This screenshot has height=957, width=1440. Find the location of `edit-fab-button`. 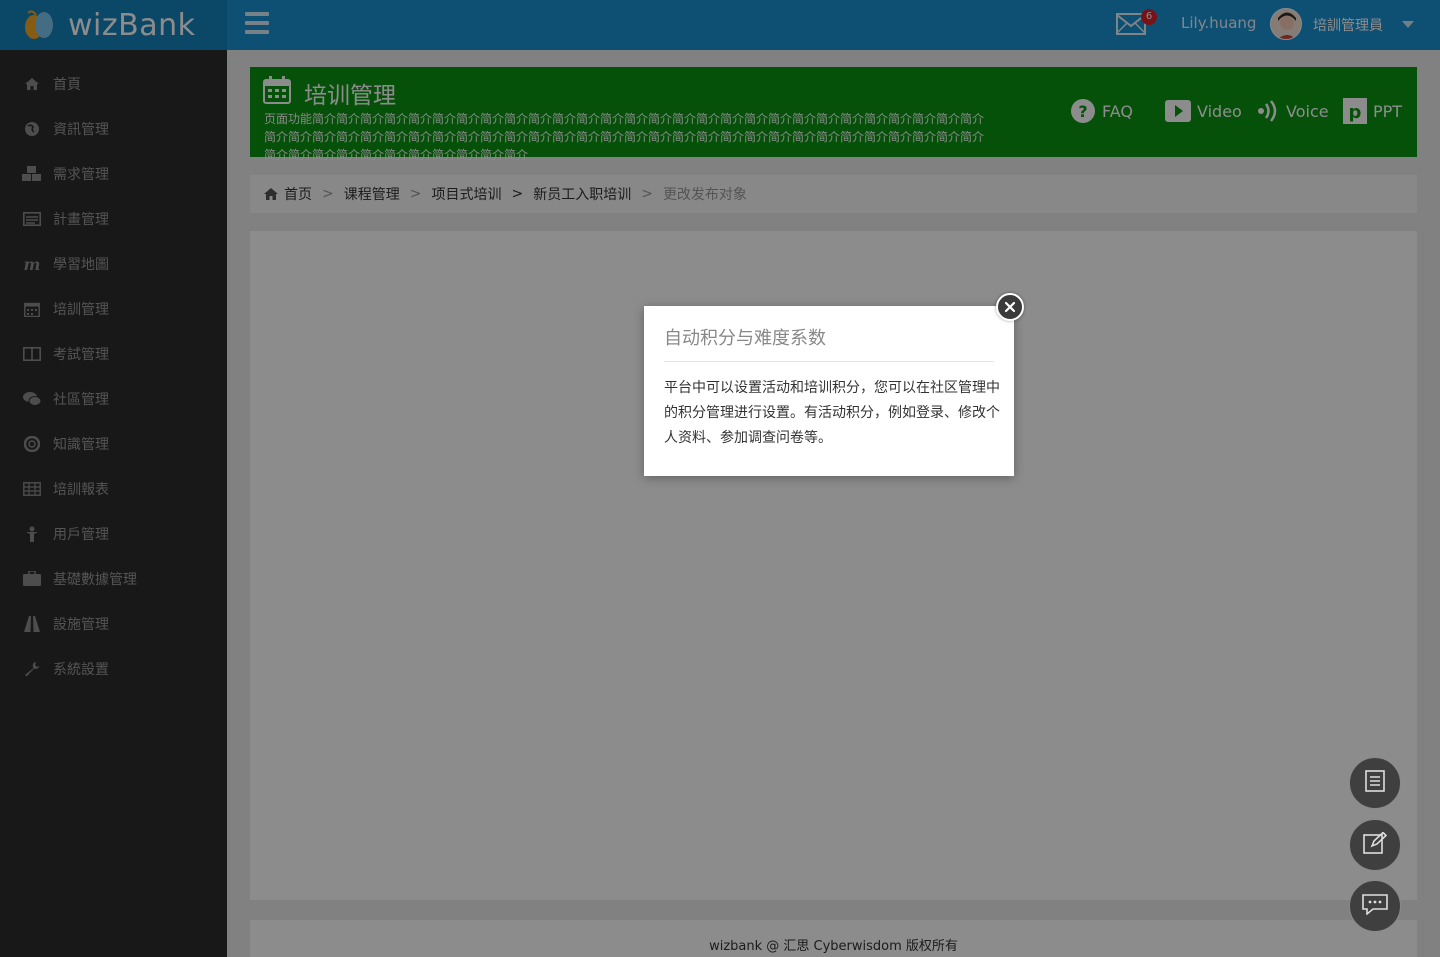

edit-fab-button is located at coordinates (1375, 845).